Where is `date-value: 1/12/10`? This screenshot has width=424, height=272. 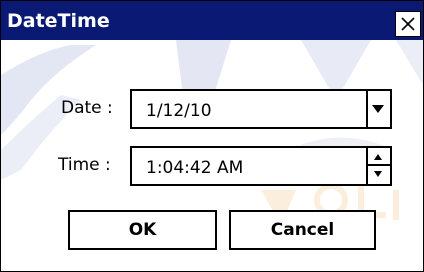 date-value: 1/12/10 is located at coordinates (179, 111).